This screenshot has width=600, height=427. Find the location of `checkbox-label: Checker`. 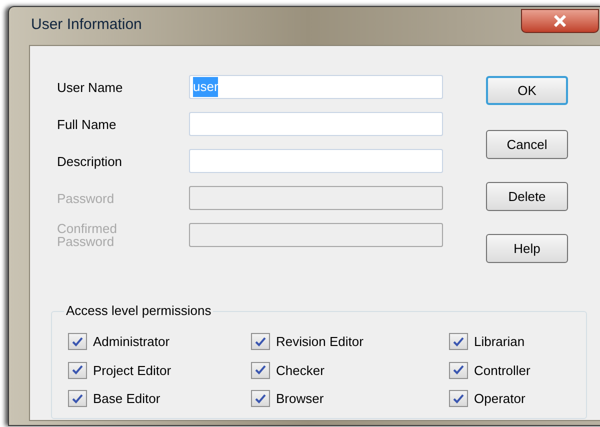

checkbox-label: Checker is located at coordinates (300, 371).